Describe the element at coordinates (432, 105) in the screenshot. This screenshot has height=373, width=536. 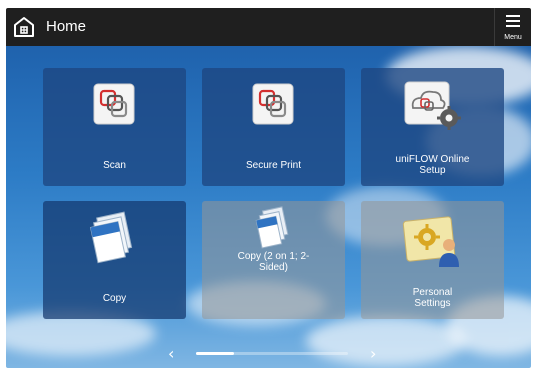
I see `cloud-settings-icon` at that location.